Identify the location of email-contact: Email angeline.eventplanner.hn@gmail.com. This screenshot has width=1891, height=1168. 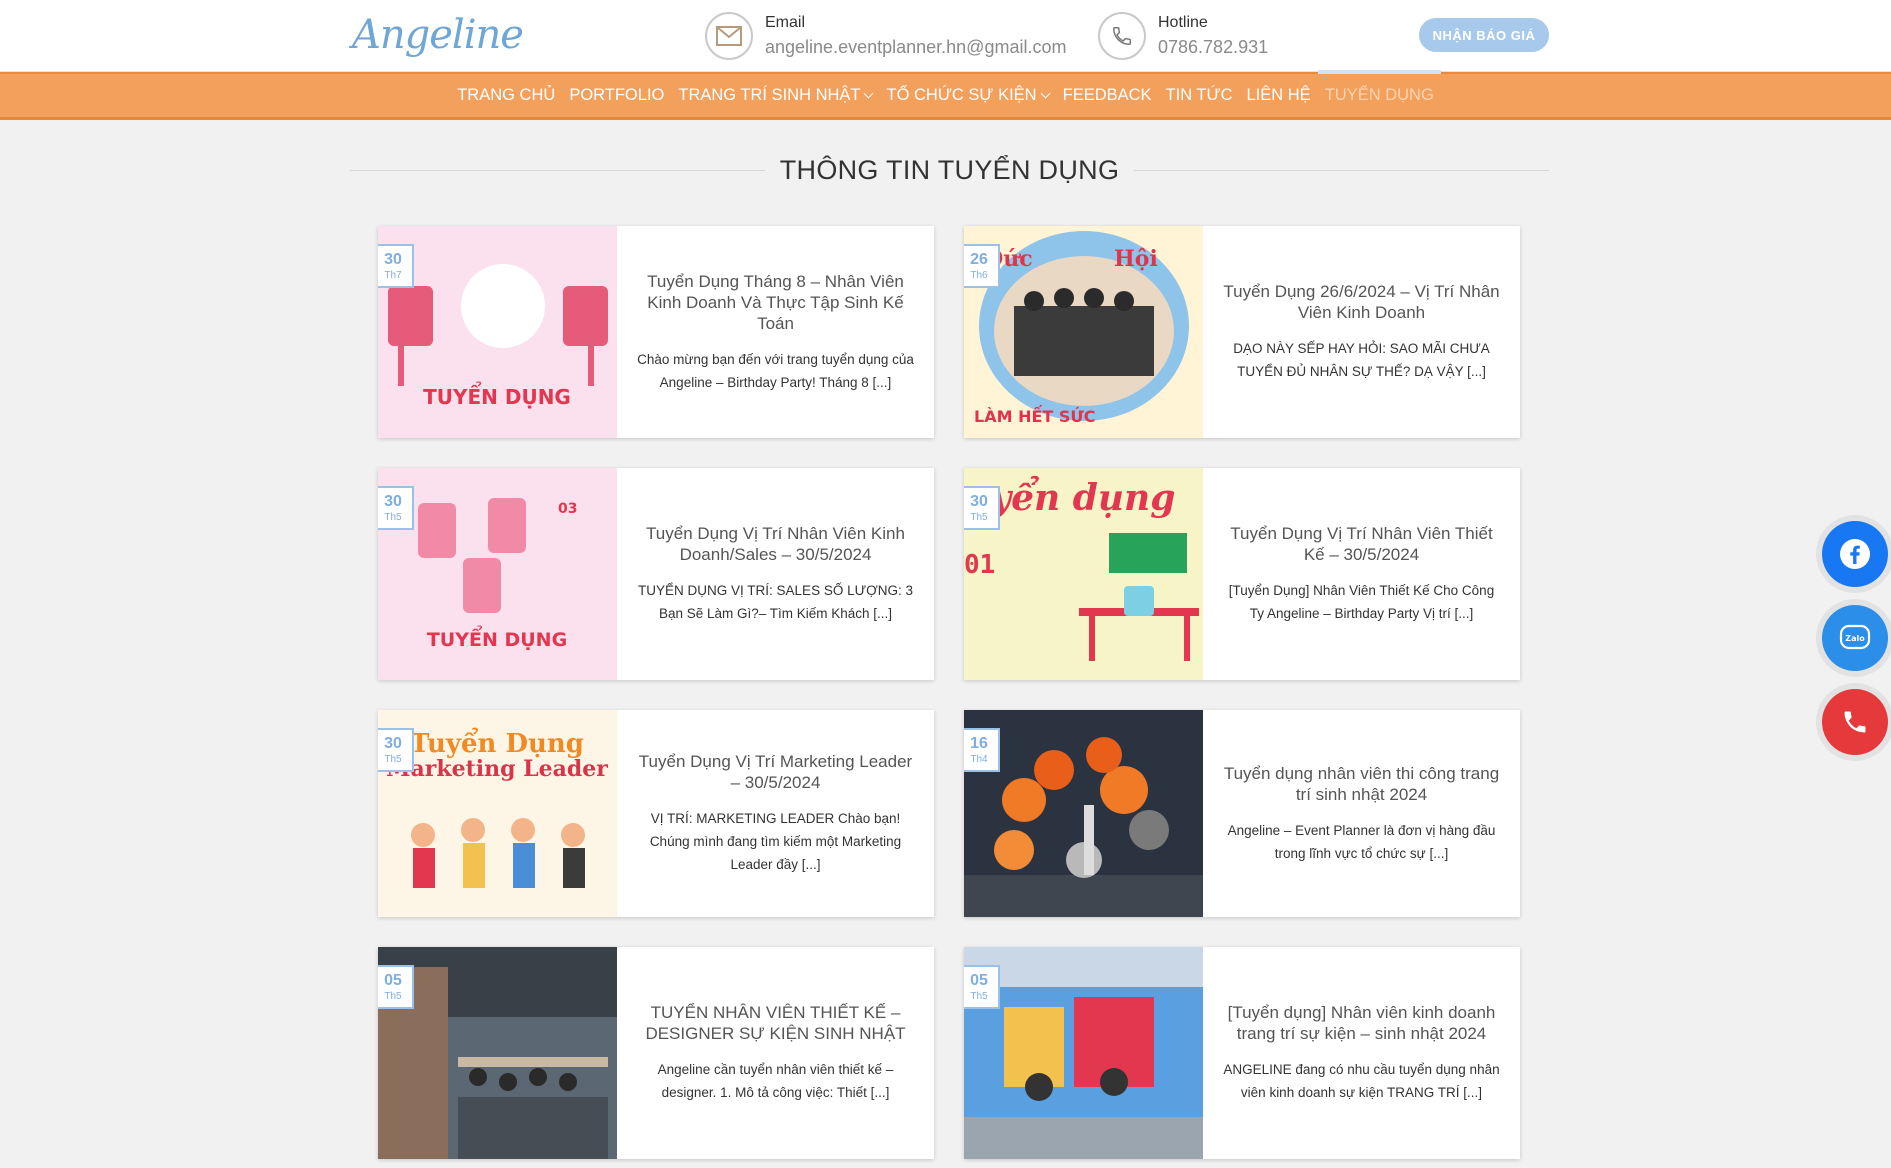
(885, 36).